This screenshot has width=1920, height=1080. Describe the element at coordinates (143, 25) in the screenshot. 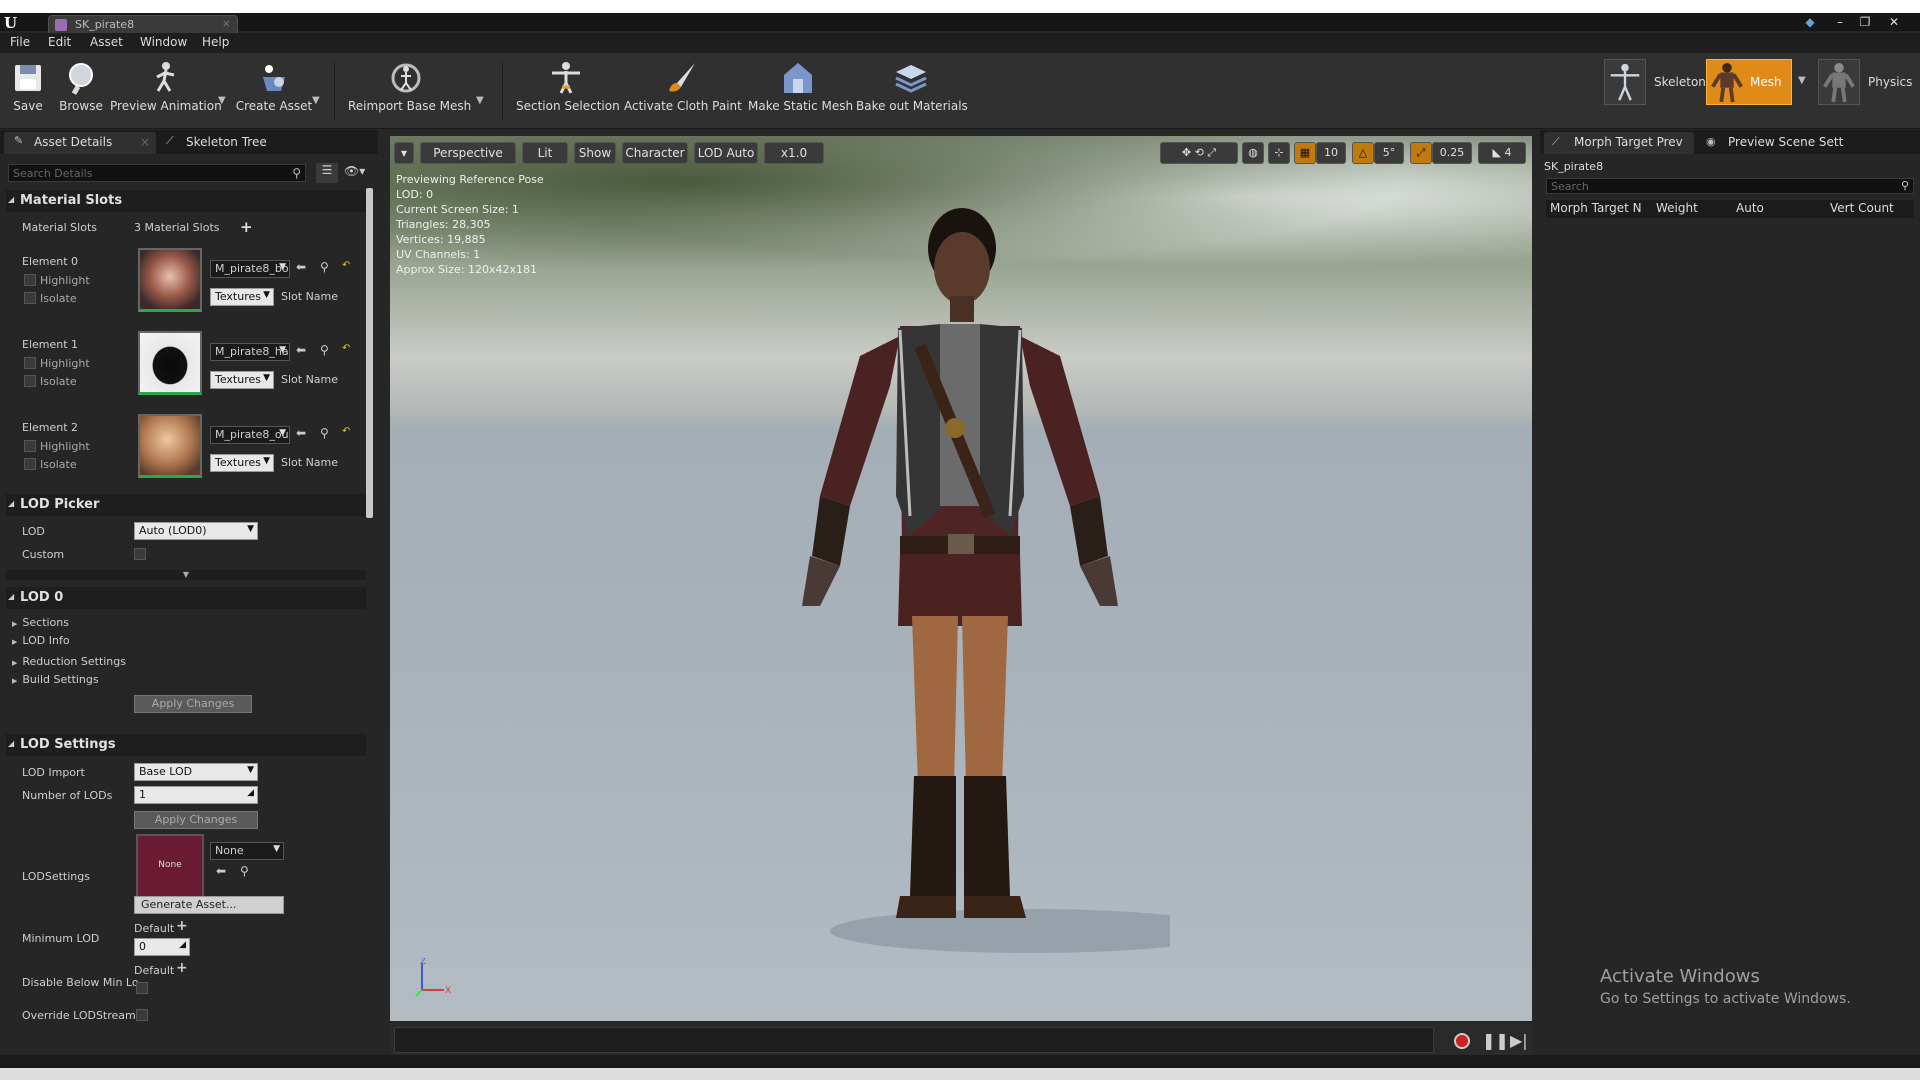

I see `document-tab: SK_pirate8 ×` at that location.